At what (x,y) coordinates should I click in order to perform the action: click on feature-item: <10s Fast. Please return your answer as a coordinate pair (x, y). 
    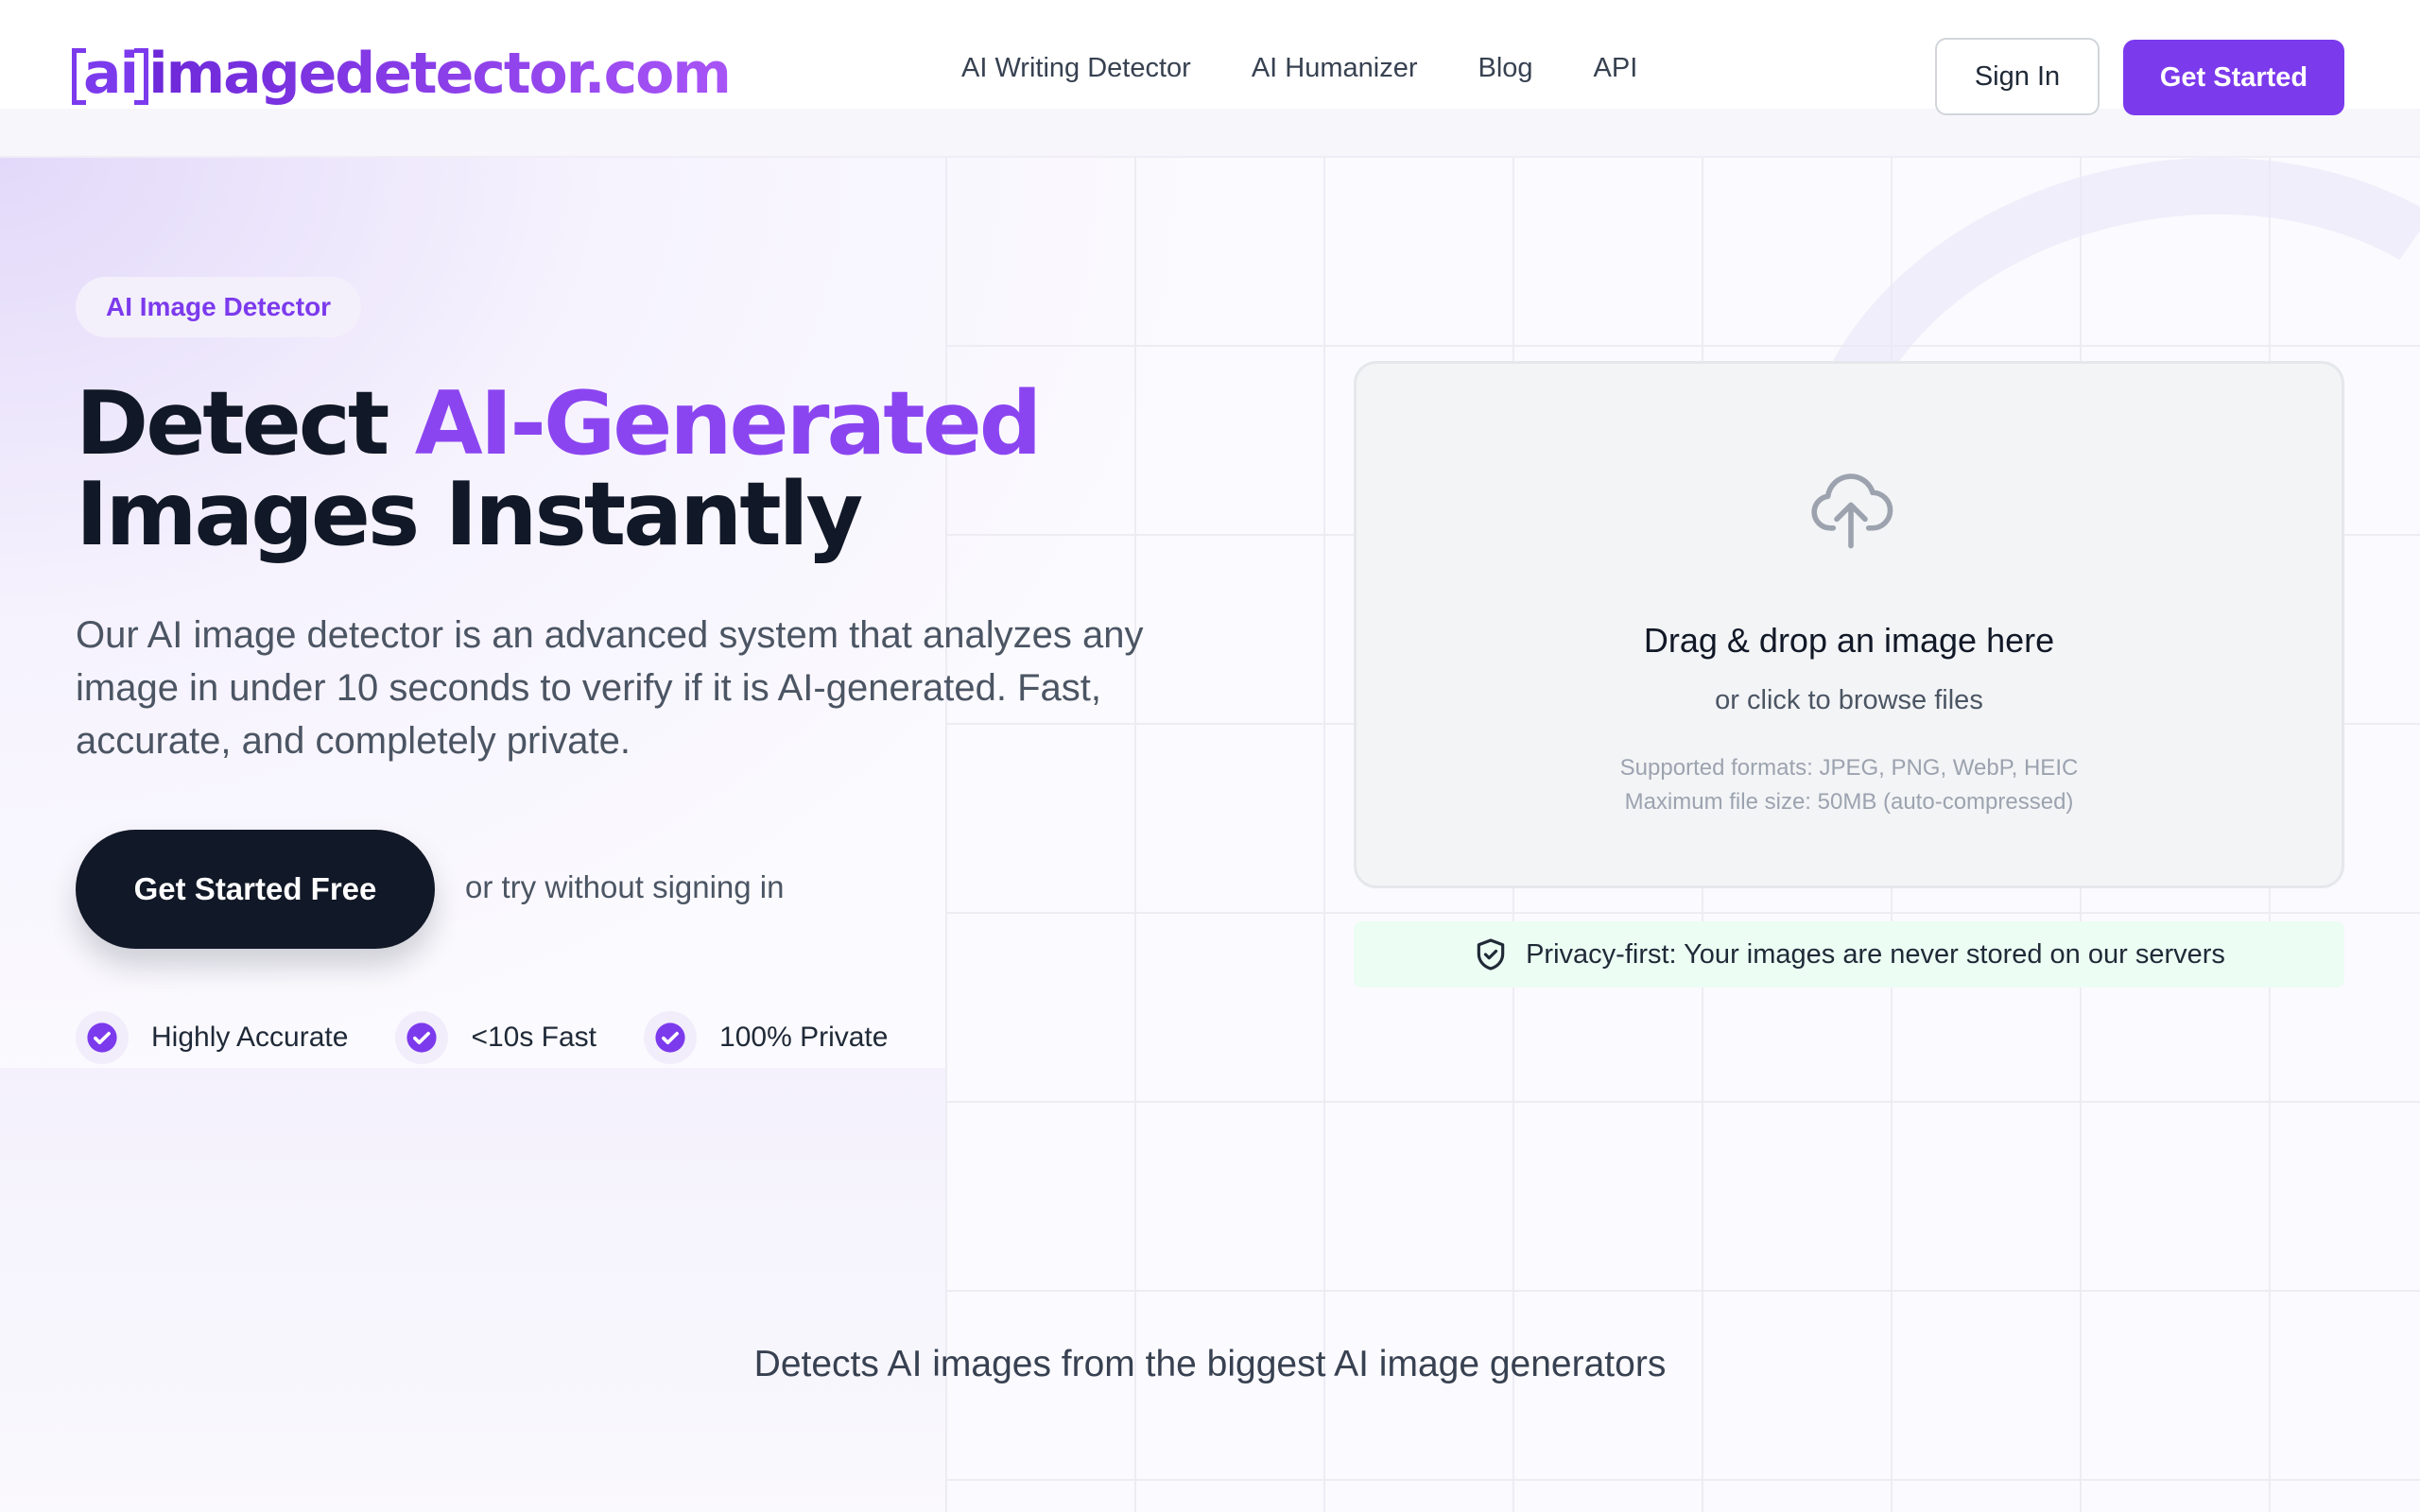
    Looking at the image, I should click on (495, 1037).